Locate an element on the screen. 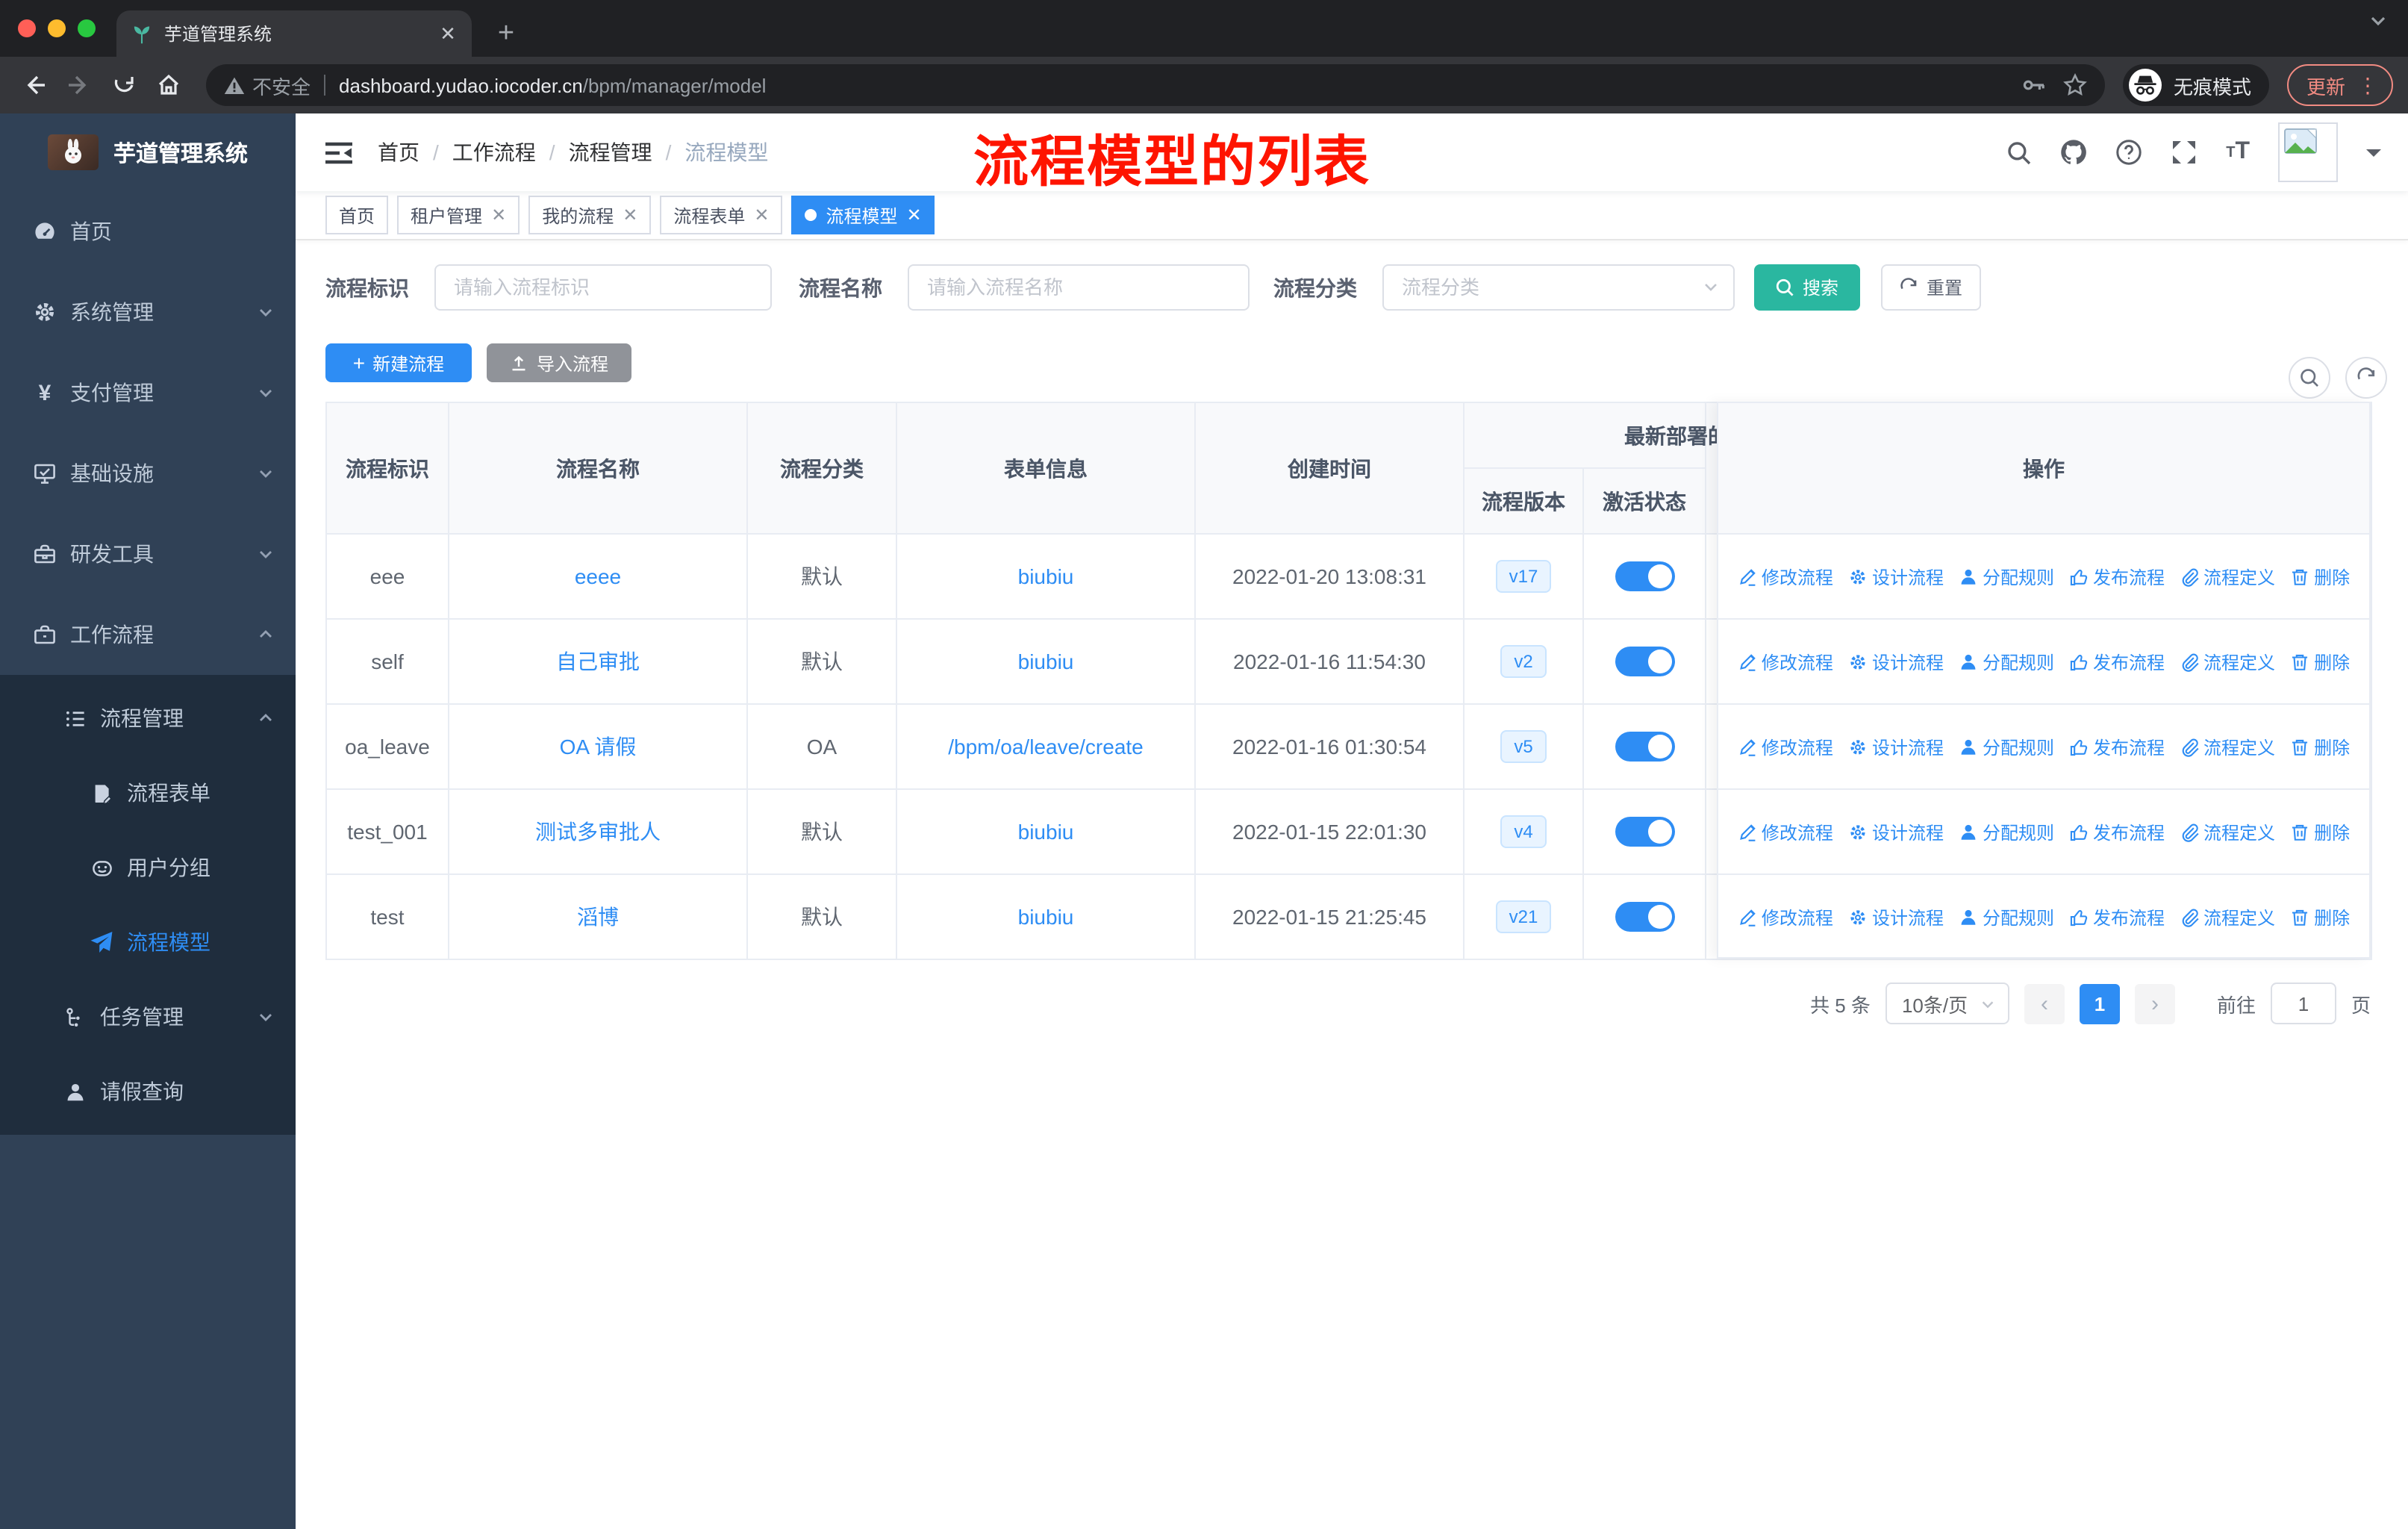  reset-button: 重置 is located at coordinates (1931, 287).